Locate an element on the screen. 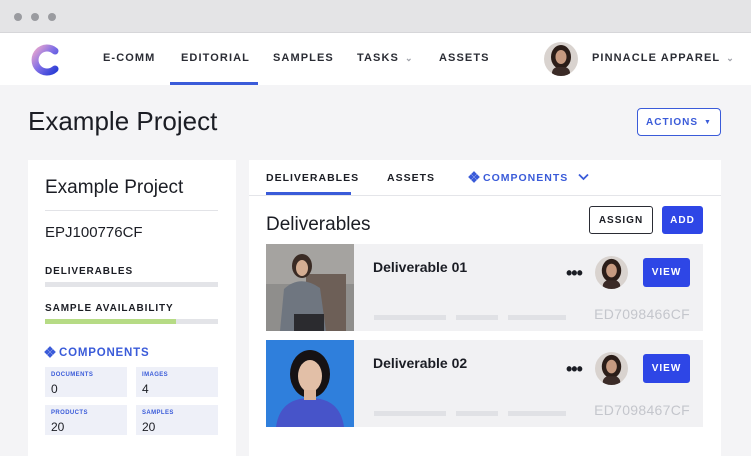  window-titlebar is located at coordinates (375, 16).